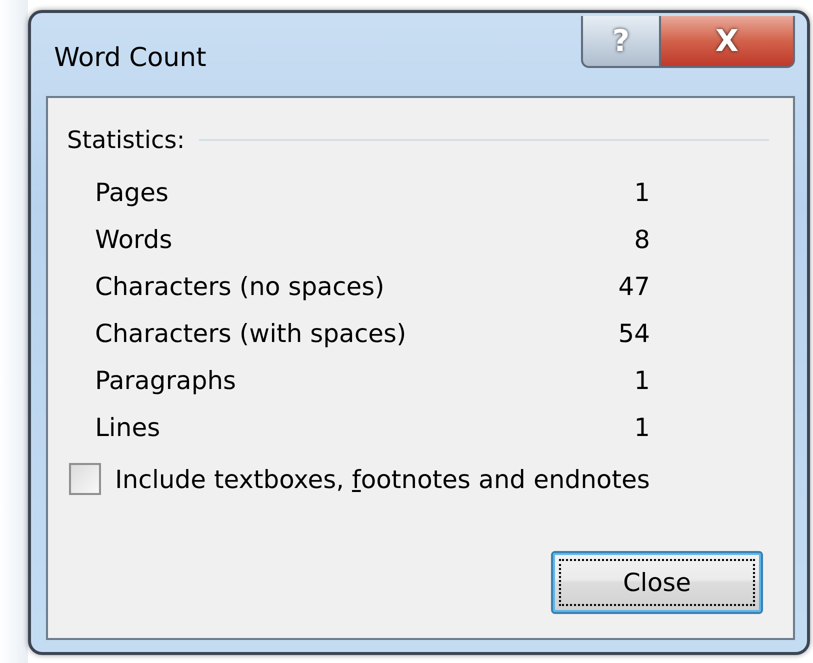 This screenshot has height=663, width=813. What do you see at coordinates (642, 239) in the screenshot?
I see `statistic-value: 8` at bounding box center [642, 239].